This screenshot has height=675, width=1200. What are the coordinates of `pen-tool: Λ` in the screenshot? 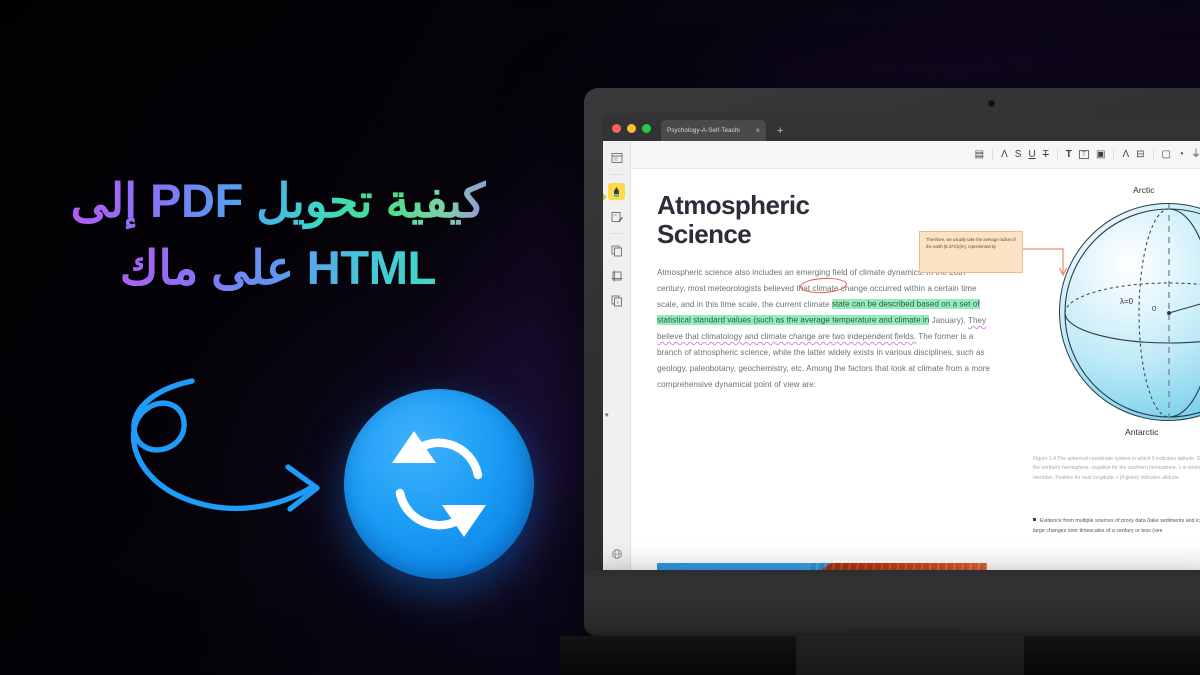 It's located at (1126, 154).